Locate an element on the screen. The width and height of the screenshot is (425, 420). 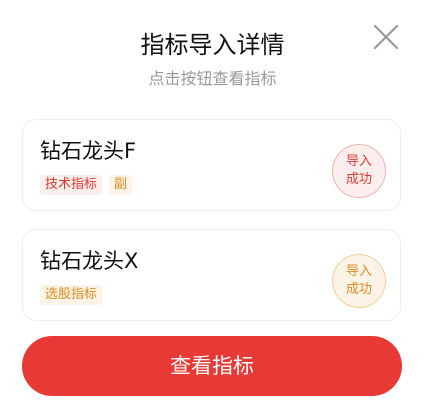
indicator-name: 钻石龙头X is located at coordinates (89, 261).